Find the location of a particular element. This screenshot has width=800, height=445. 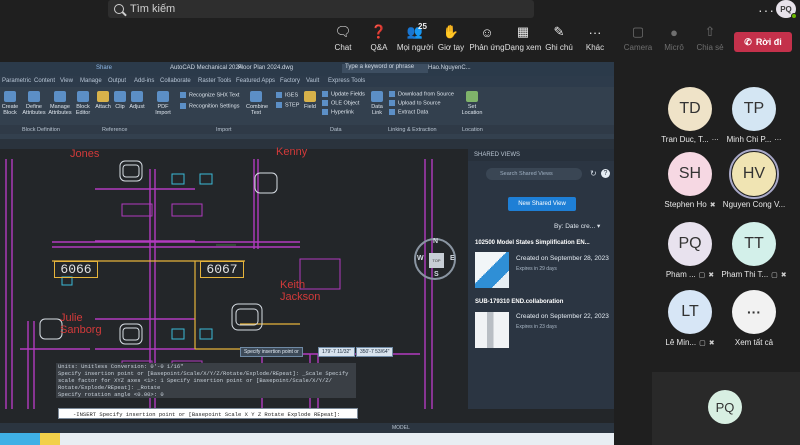

qa-button: ❓ Q&A is located at coordinates (379, 42).